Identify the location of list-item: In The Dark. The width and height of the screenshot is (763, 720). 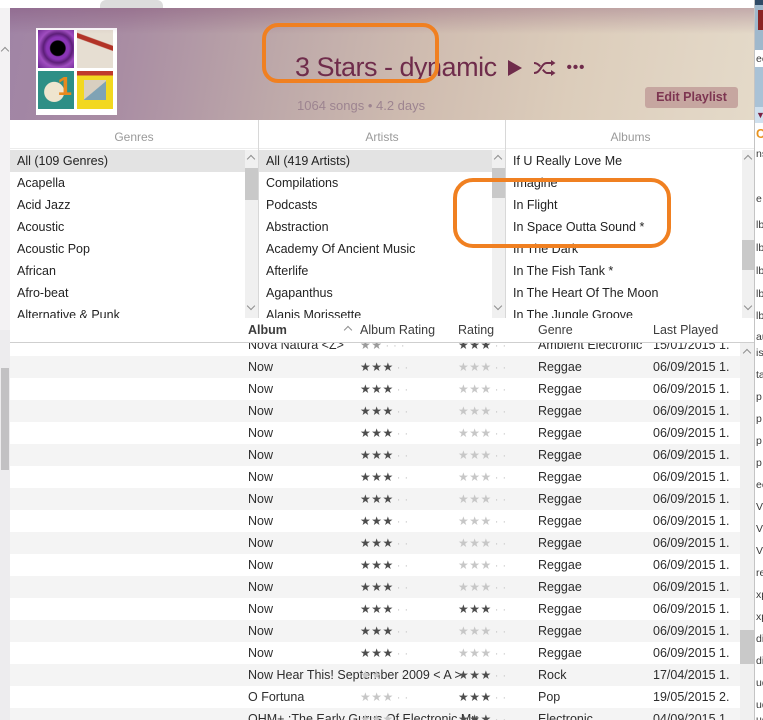
(630, 249).